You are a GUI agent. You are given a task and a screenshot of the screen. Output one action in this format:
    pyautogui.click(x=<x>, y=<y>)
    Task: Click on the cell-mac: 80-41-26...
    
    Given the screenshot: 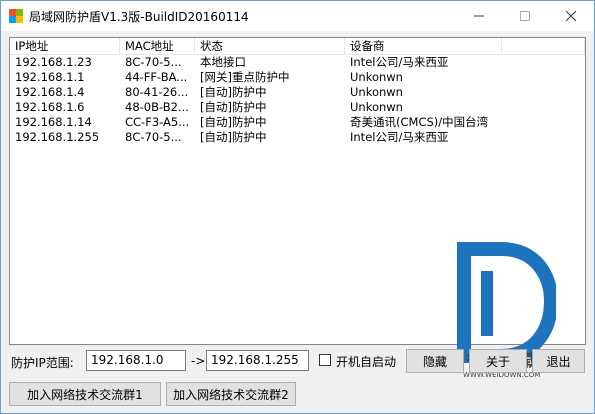 What is the action you would take?
    pyautogui.click(x=157, y=92)
    